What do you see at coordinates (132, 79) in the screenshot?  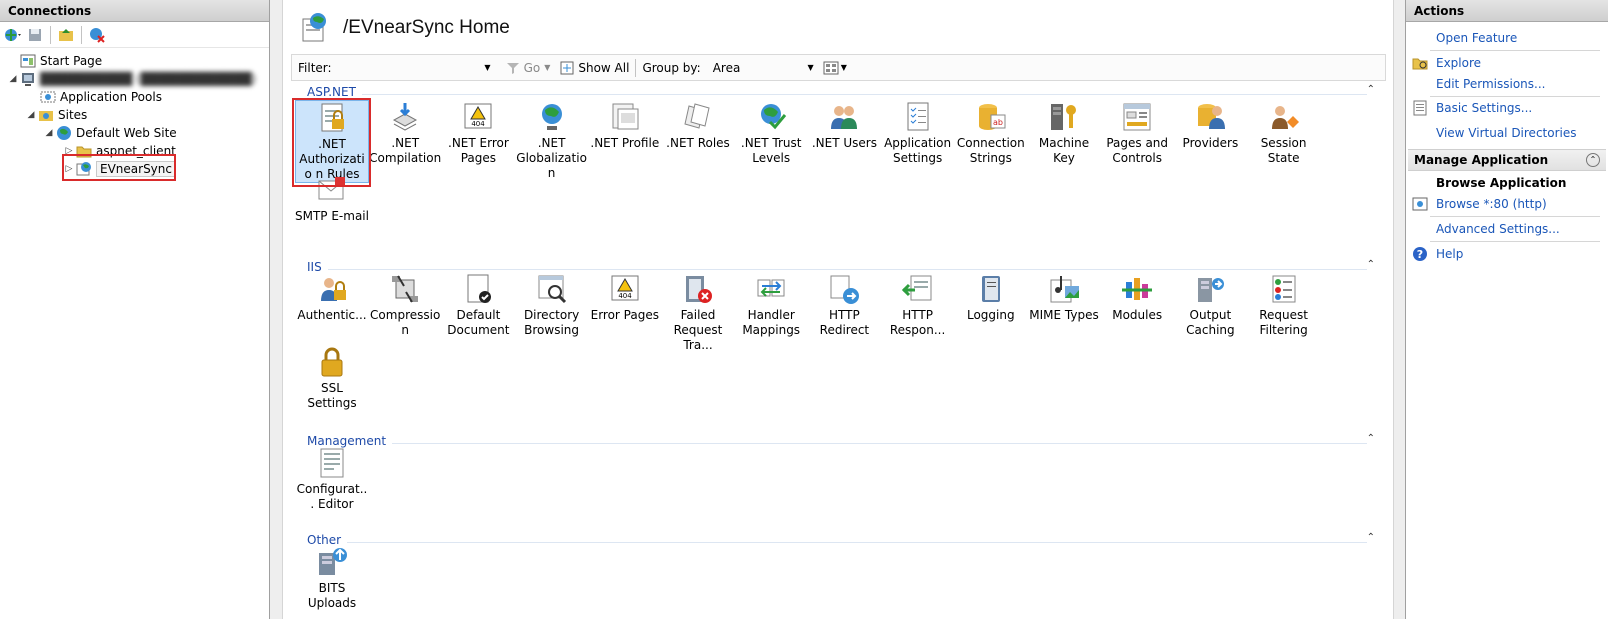 I see `tree-node-server: ◢ ██████████ (████████████)` at bounding box center [132, 79].